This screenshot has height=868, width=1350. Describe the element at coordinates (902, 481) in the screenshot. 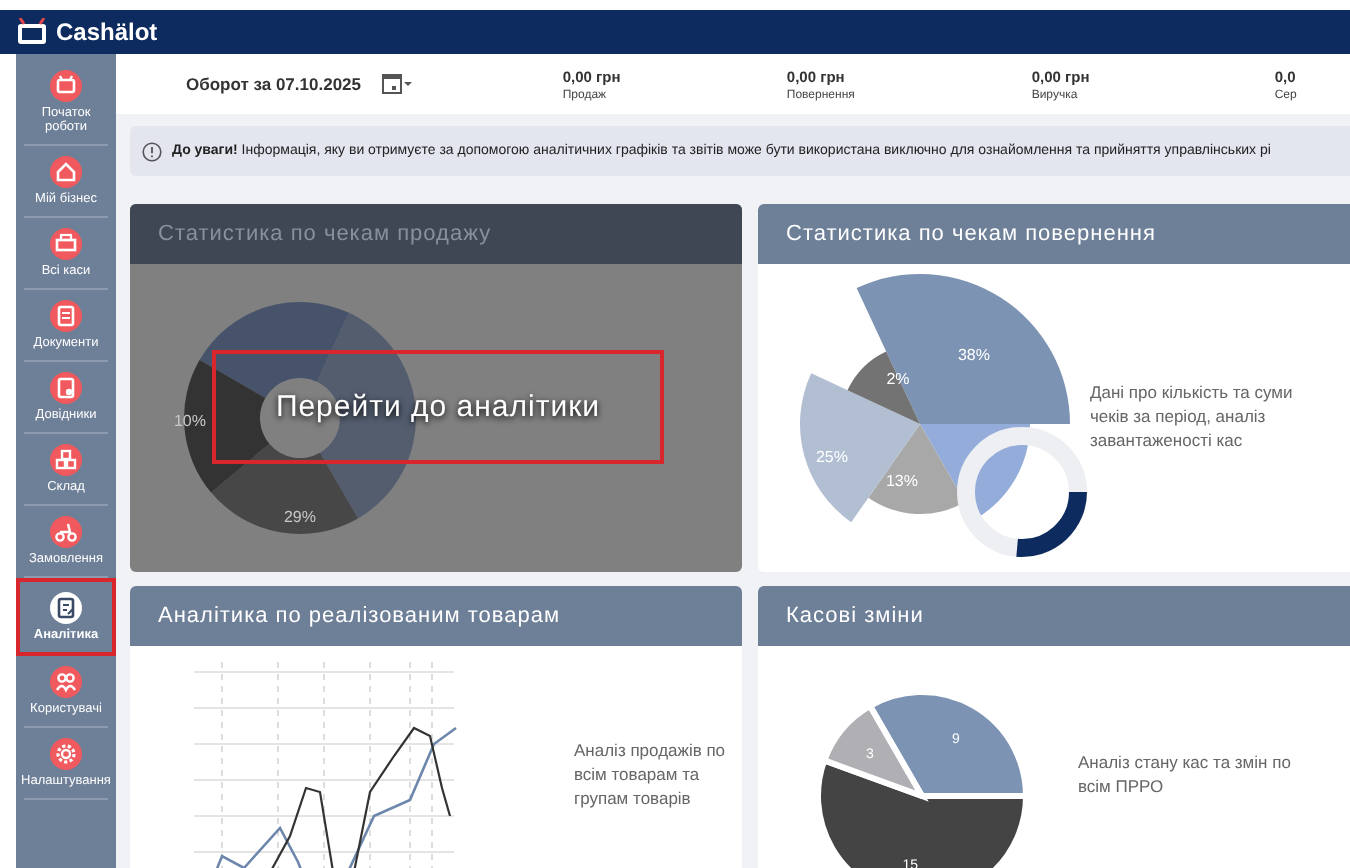

I see `data-label: 13%` at that location.